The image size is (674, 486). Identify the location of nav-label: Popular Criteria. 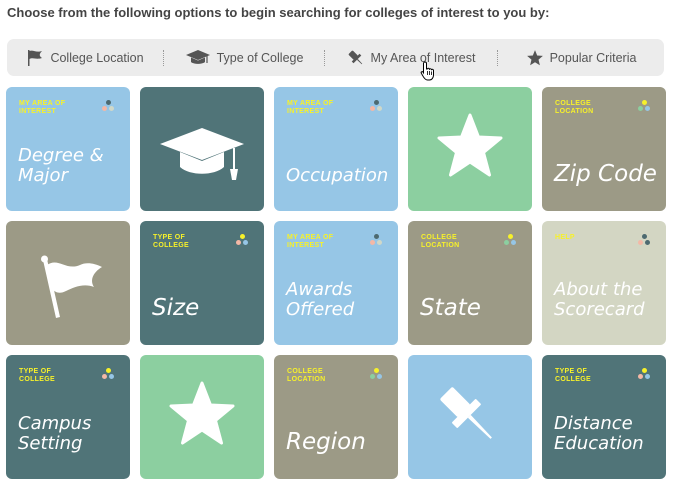
(593, 57).